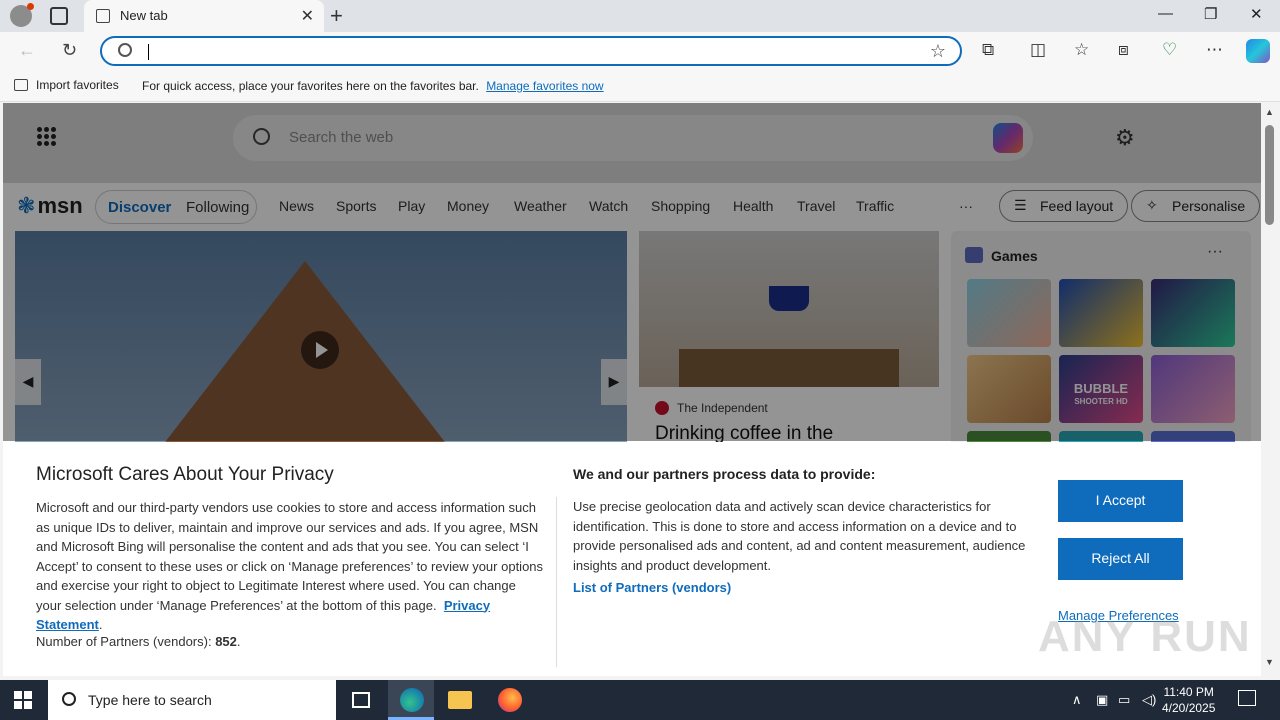 Image resolution: width=1280 pixels, height=720 pixels. Describe the element at coordinates (204, 16) in the screenshot. I see `tab-new-tab: New tab ✕` at that location.